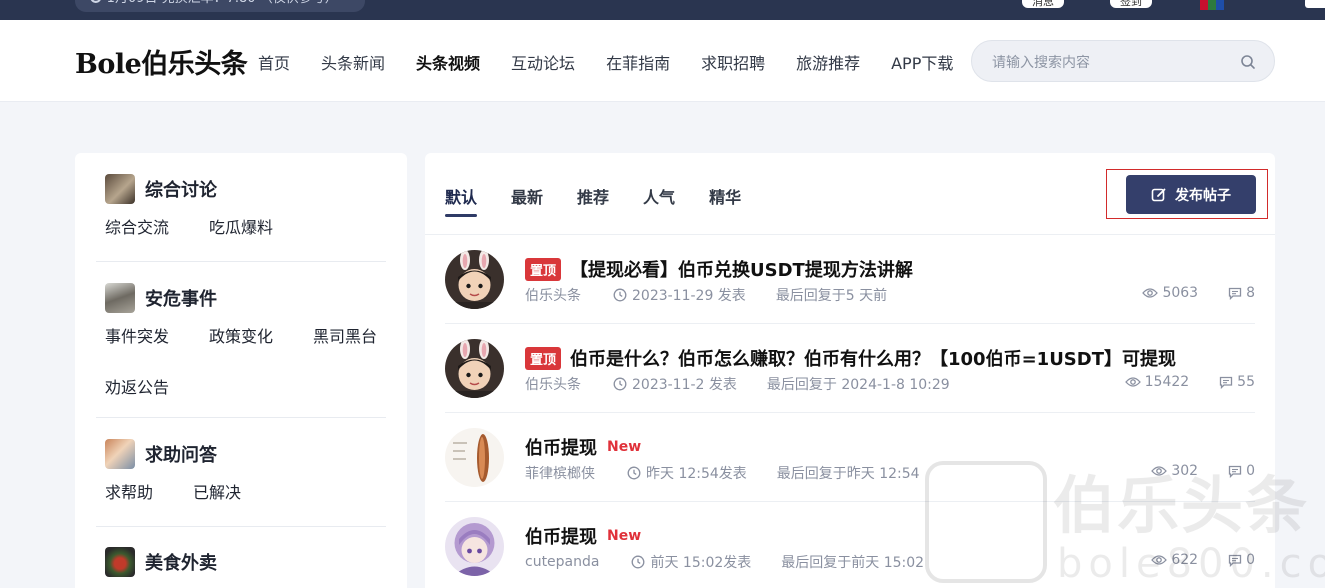 The width and height of the screenshot is (1325, 588). What do you see at coordinates (560, 473) in the screenshot?
I see `post-author: 菲律槟榔侠` at bounding box center [560, 473].